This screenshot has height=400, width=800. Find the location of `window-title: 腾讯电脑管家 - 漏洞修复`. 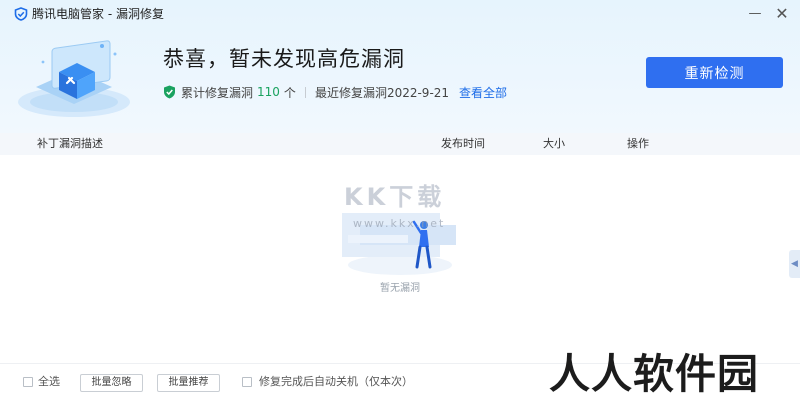

window-title: 腾讯电脑管家 - 漏洞修复 is located at coordinates (98, 14).